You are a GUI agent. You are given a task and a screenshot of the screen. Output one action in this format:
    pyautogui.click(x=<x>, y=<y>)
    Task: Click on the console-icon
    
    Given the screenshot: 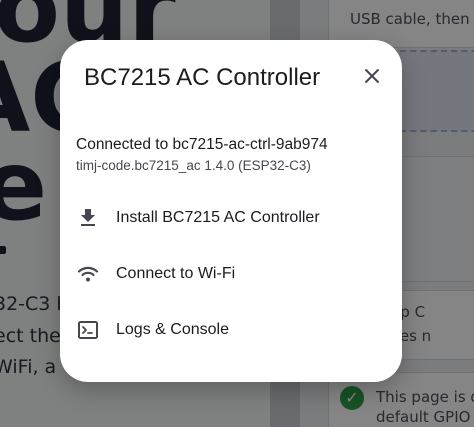 What is the action you would take?
    pyautogui.click(x=88, y=330)
    